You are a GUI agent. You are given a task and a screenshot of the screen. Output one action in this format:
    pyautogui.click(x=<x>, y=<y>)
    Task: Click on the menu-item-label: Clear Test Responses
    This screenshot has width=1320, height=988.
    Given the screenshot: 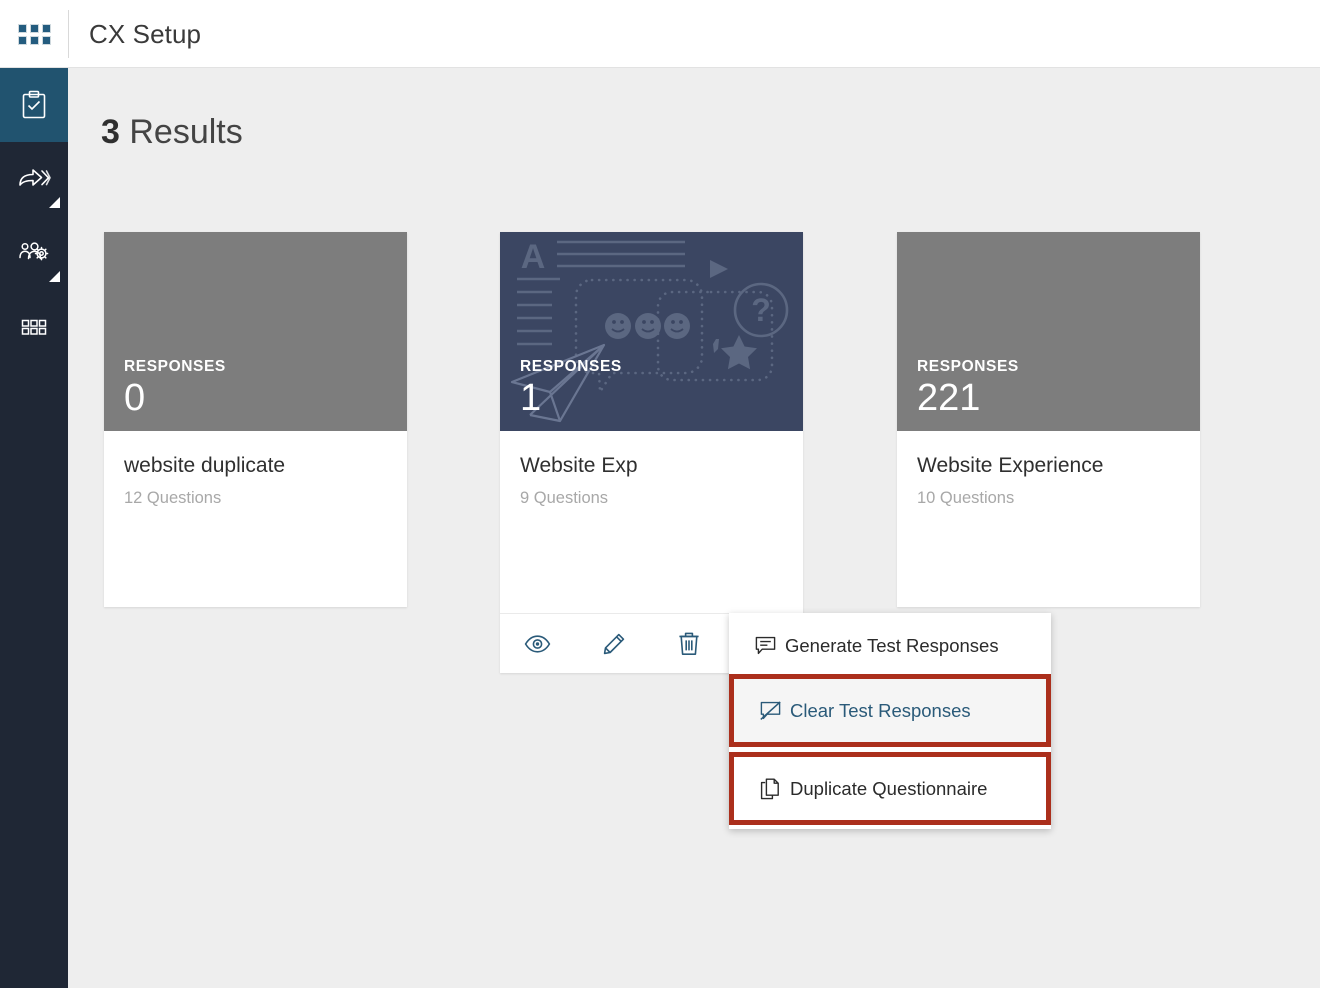 What is the action you would take?
    pyautogui.click(x=880, y=710)
    